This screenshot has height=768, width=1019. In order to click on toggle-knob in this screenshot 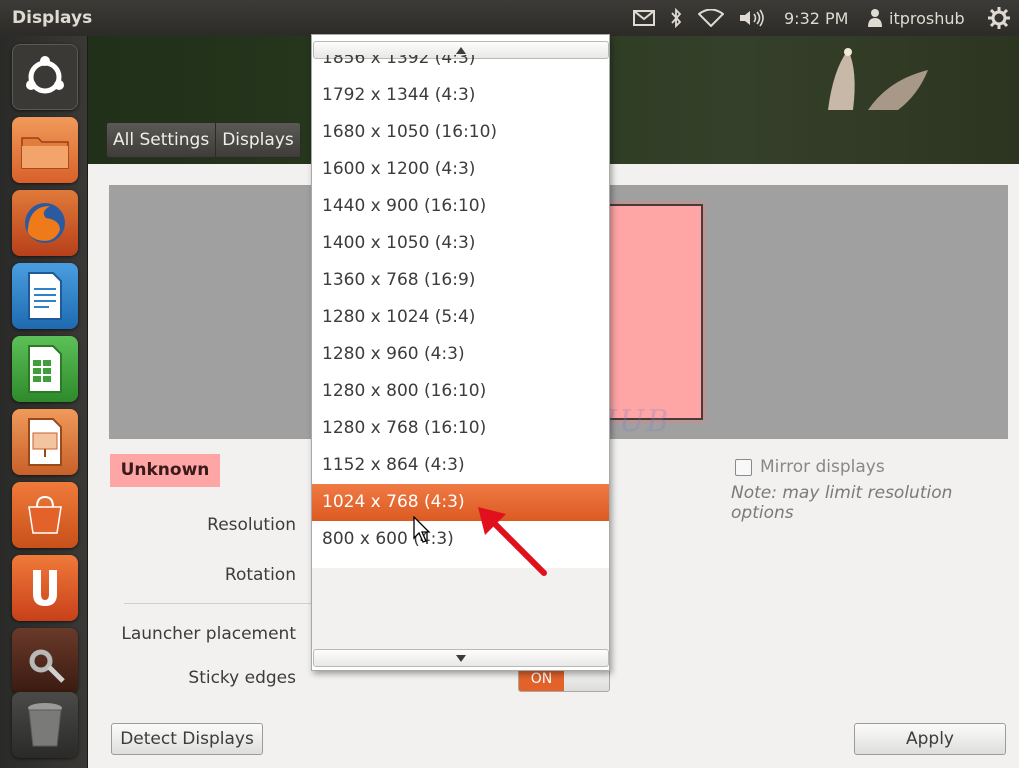, I will do `click(586, 679)`.